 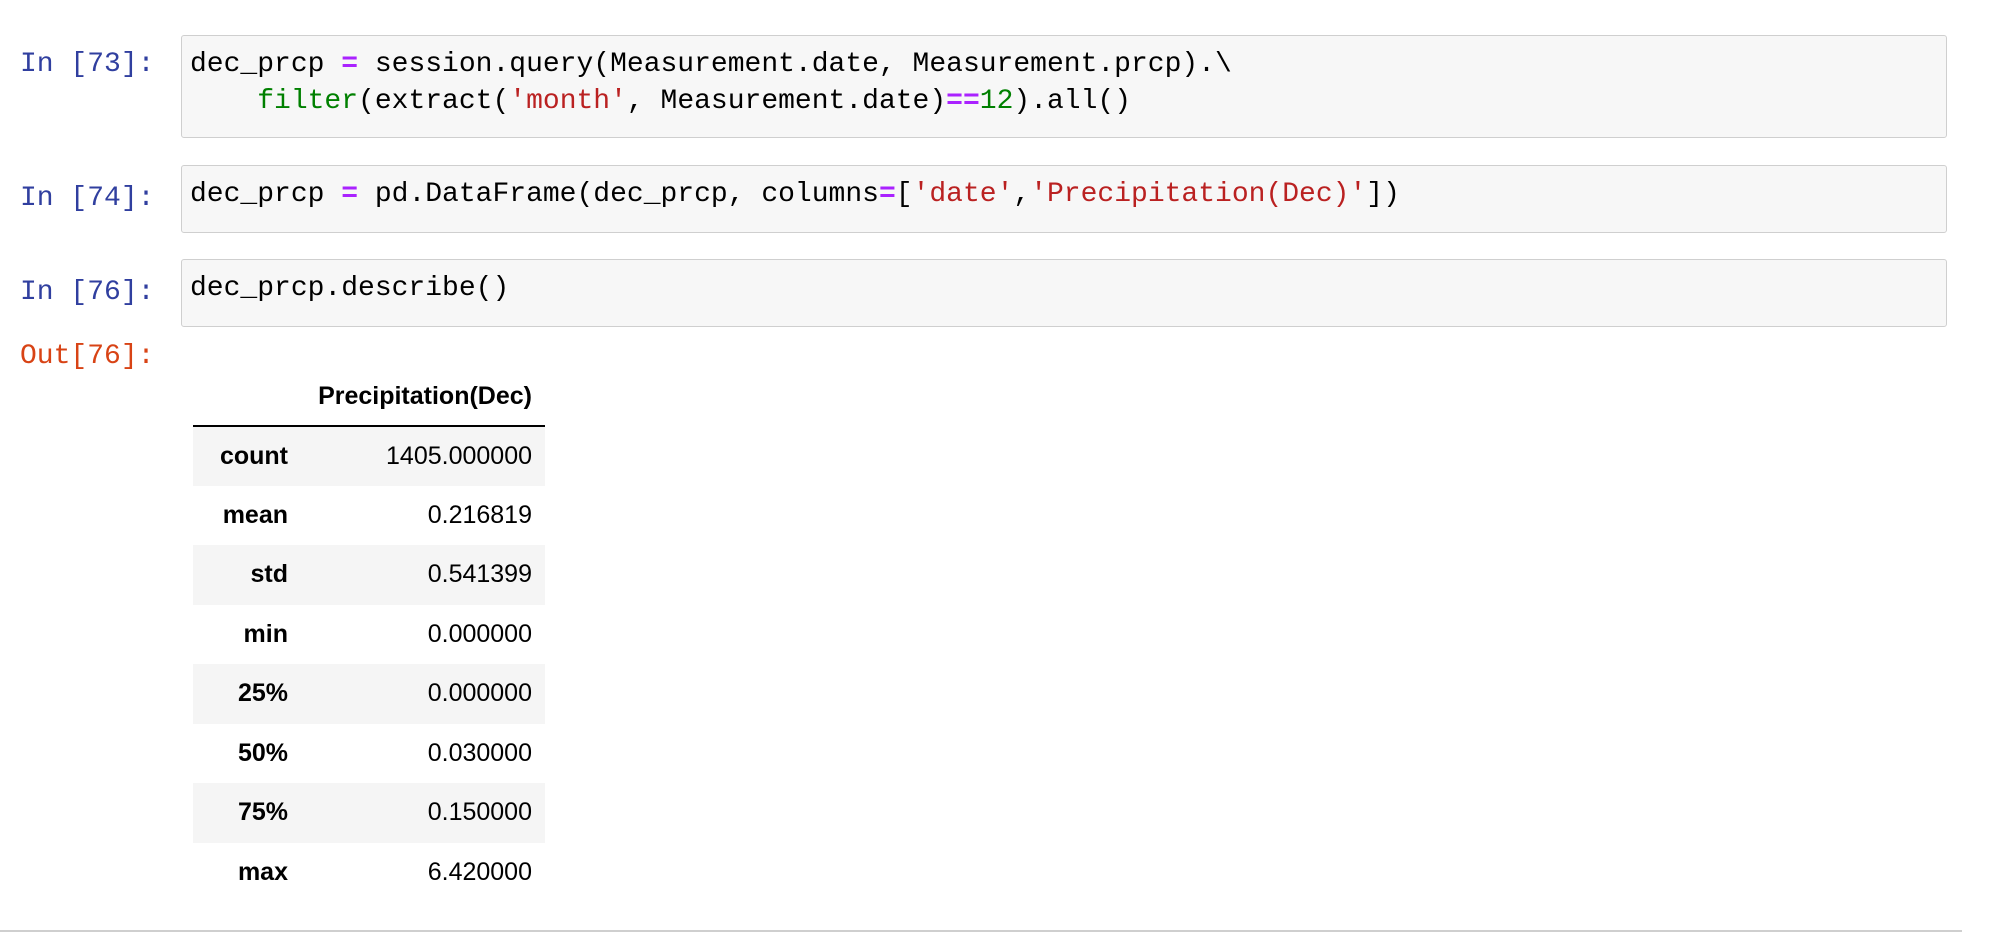 I want to click on table-row: mean 0.216819, so click(x=369, y=516).